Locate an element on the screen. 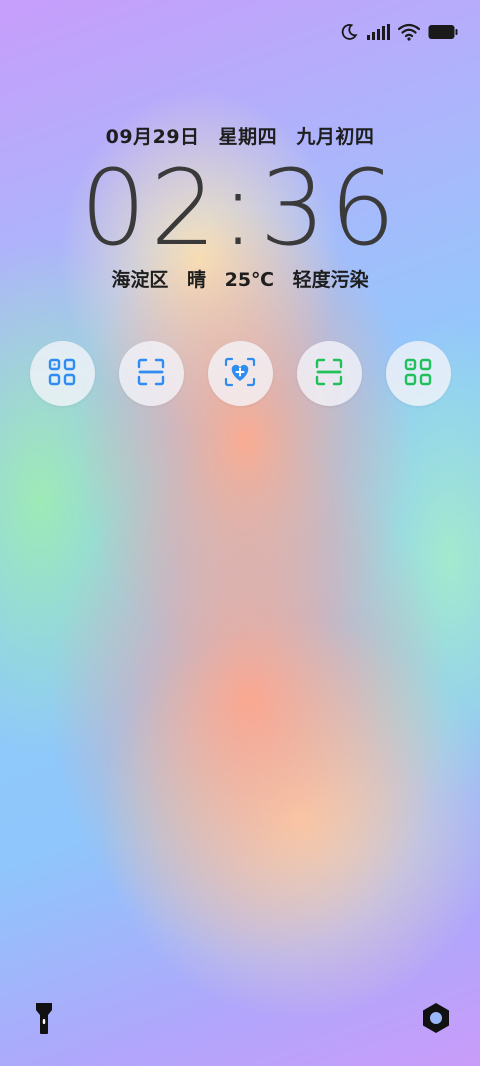  lunar-date-text: 九月初四 is located at coordinates (335, 137).